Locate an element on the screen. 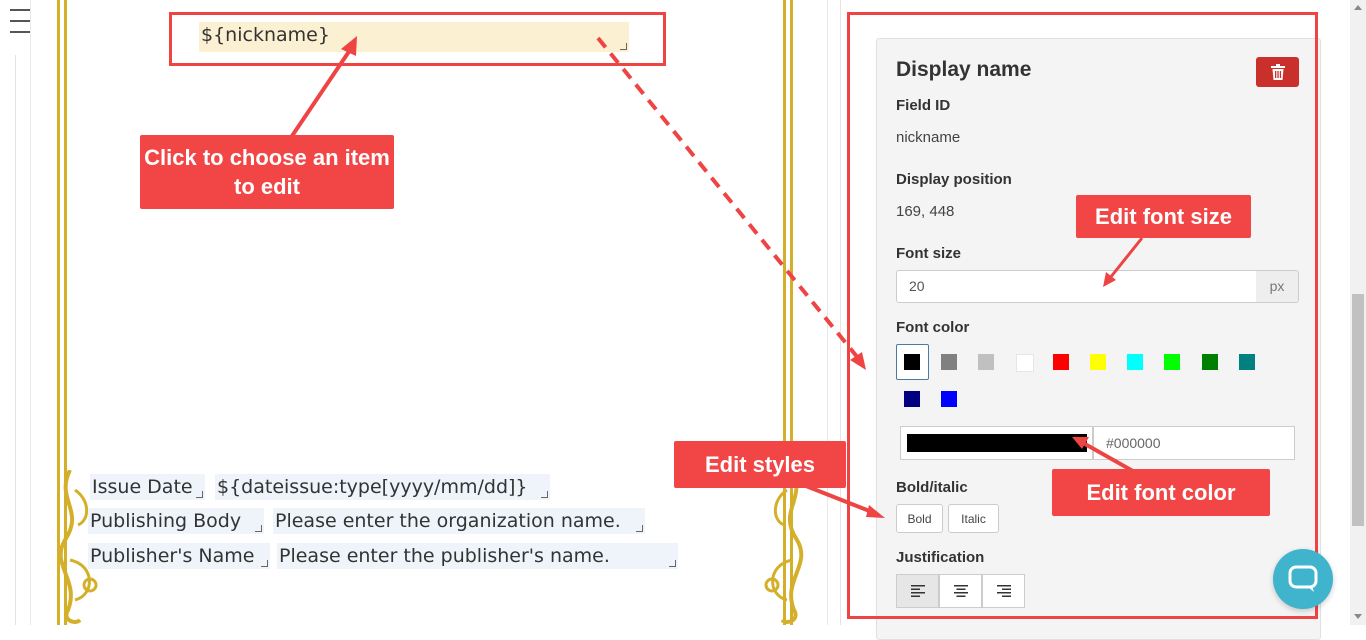 The height and width of the screenshot is (640, 1366). publishing-body-label-field: Publishing Body is located at coordinates (176, 521).